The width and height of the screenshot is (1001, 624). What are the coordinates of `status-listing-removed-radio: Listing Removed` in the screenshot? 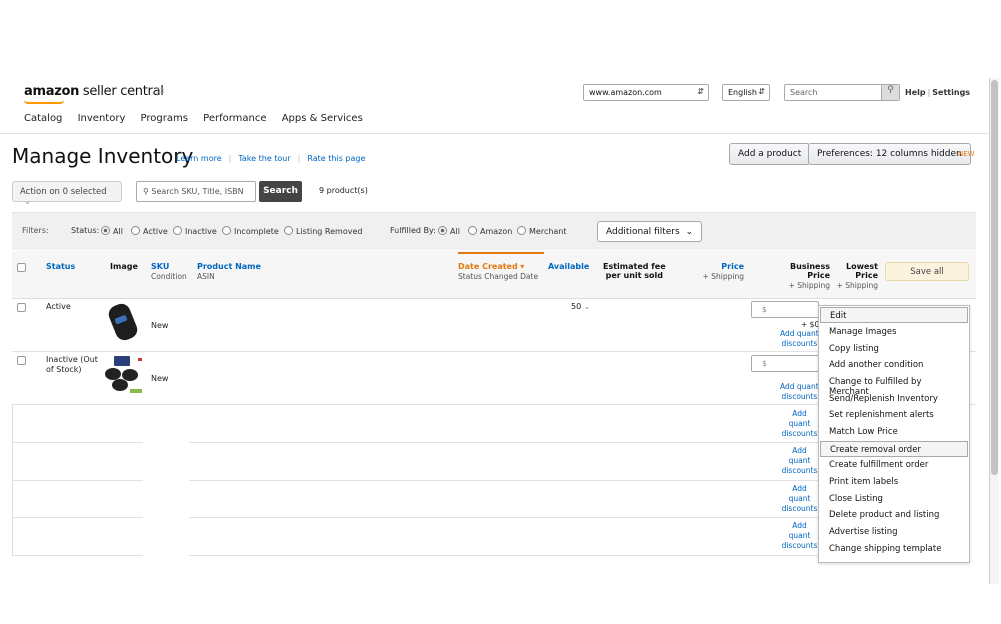 It's located at (323, 231).